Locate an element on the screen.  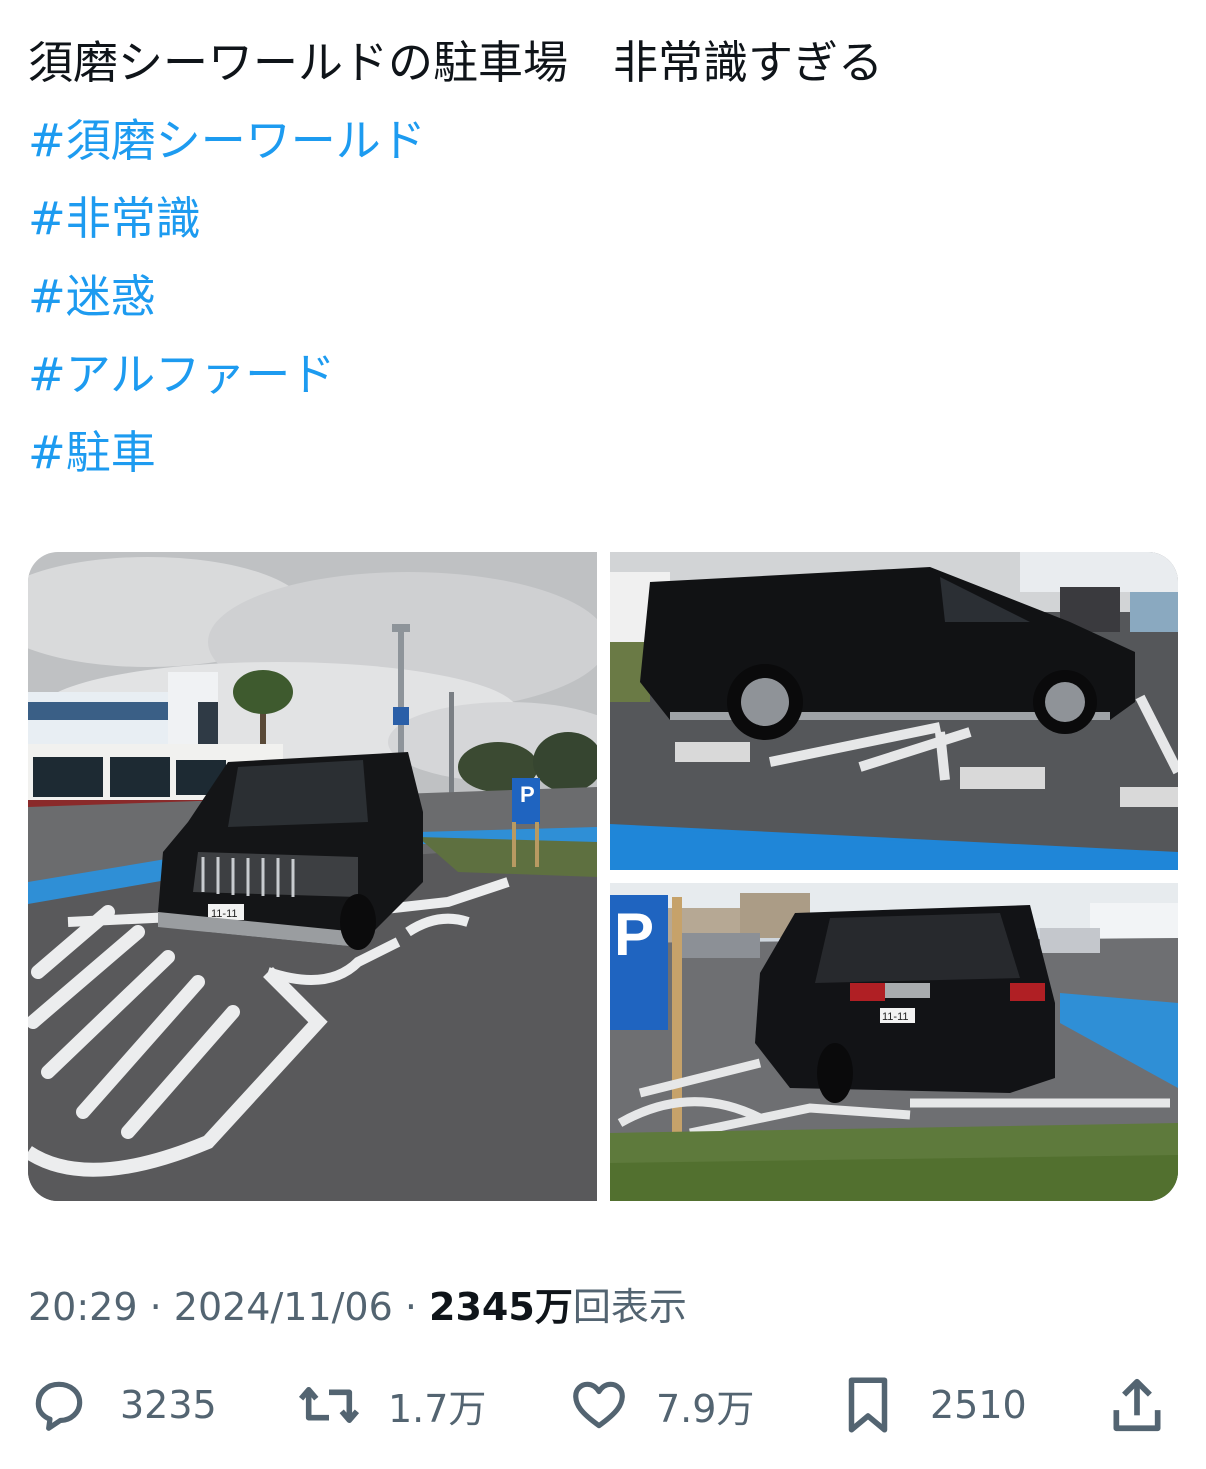
retweet-button: 1.7万 is located at coordinates (391, 1405).